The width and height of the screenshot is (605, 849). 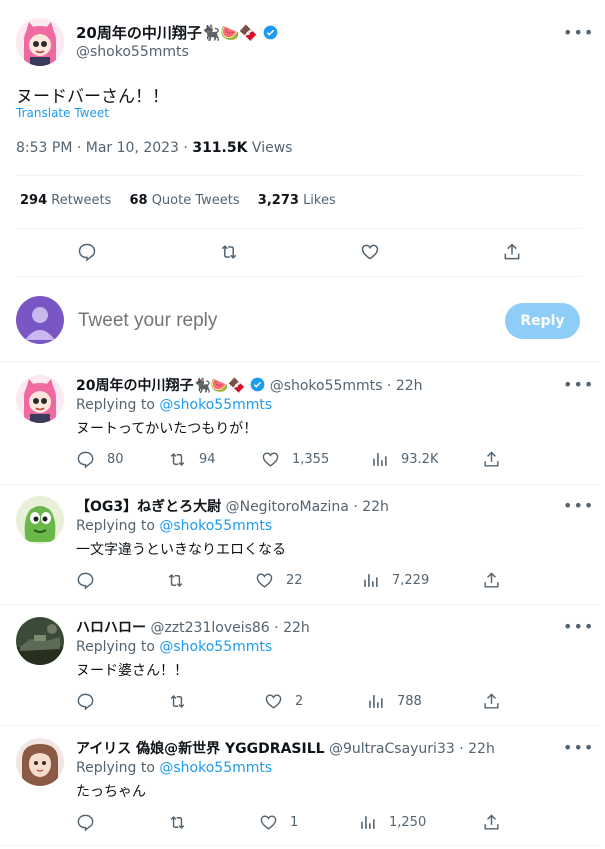 What do you see at coordinates (111, 628) in the screenshot?
I see `display-name: ハロハロー` at bounding box center [111, 628].